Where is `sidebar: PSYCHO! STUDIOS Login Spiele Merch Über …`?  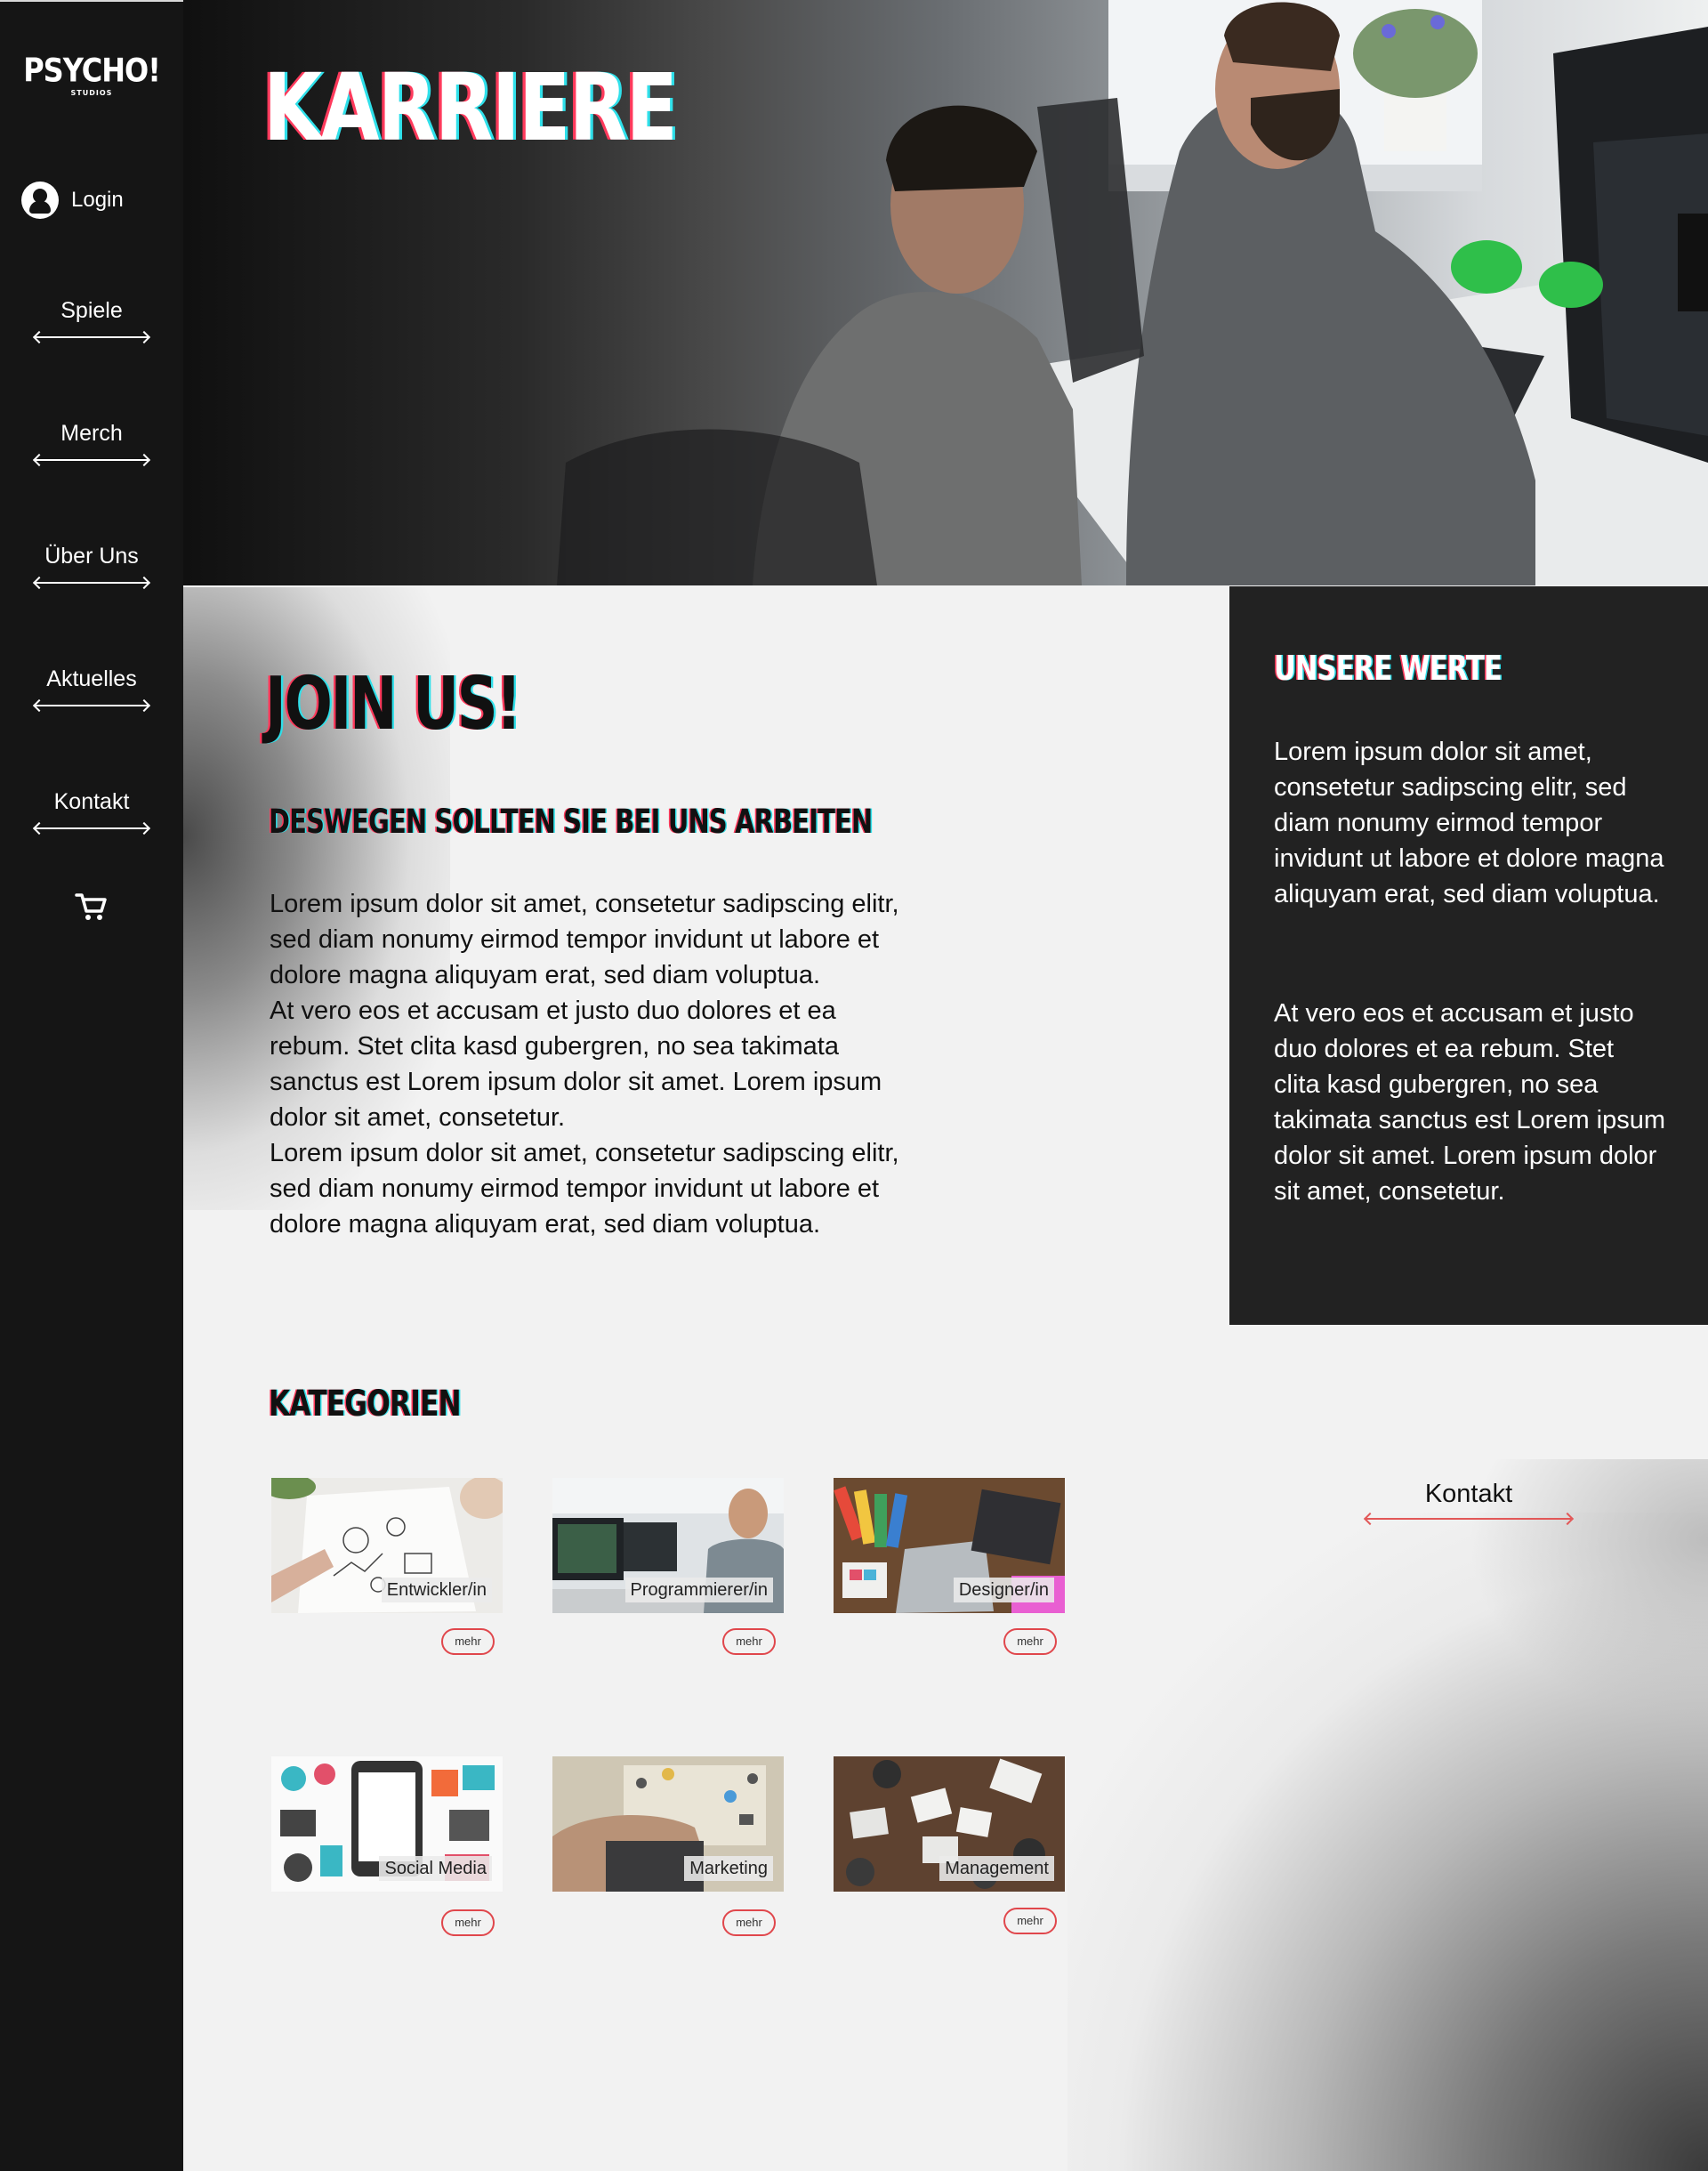 sidebar: PSYCHO! STUDIOS Login Spiele Merch Über … is located at coordinates (91, 1085).